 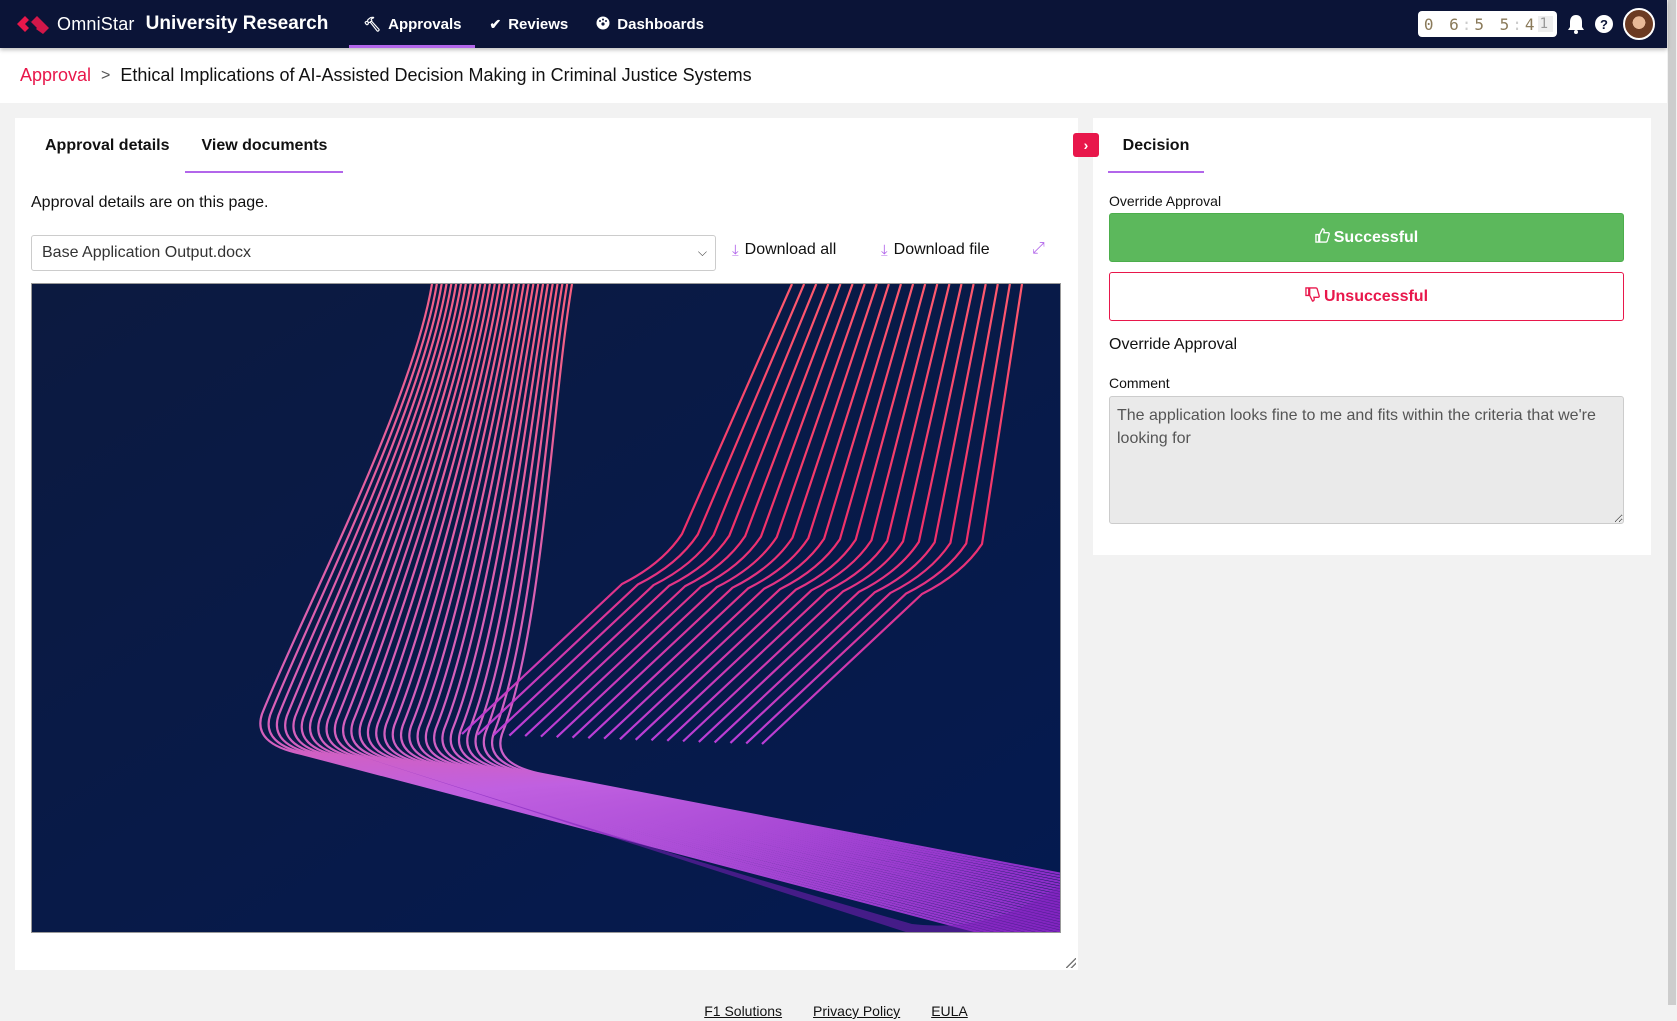 What do you see at coordinates (1165, 201) in the screenshot?
I see `override-approval-label: Override Approval` at bounding box center [1165, 201].